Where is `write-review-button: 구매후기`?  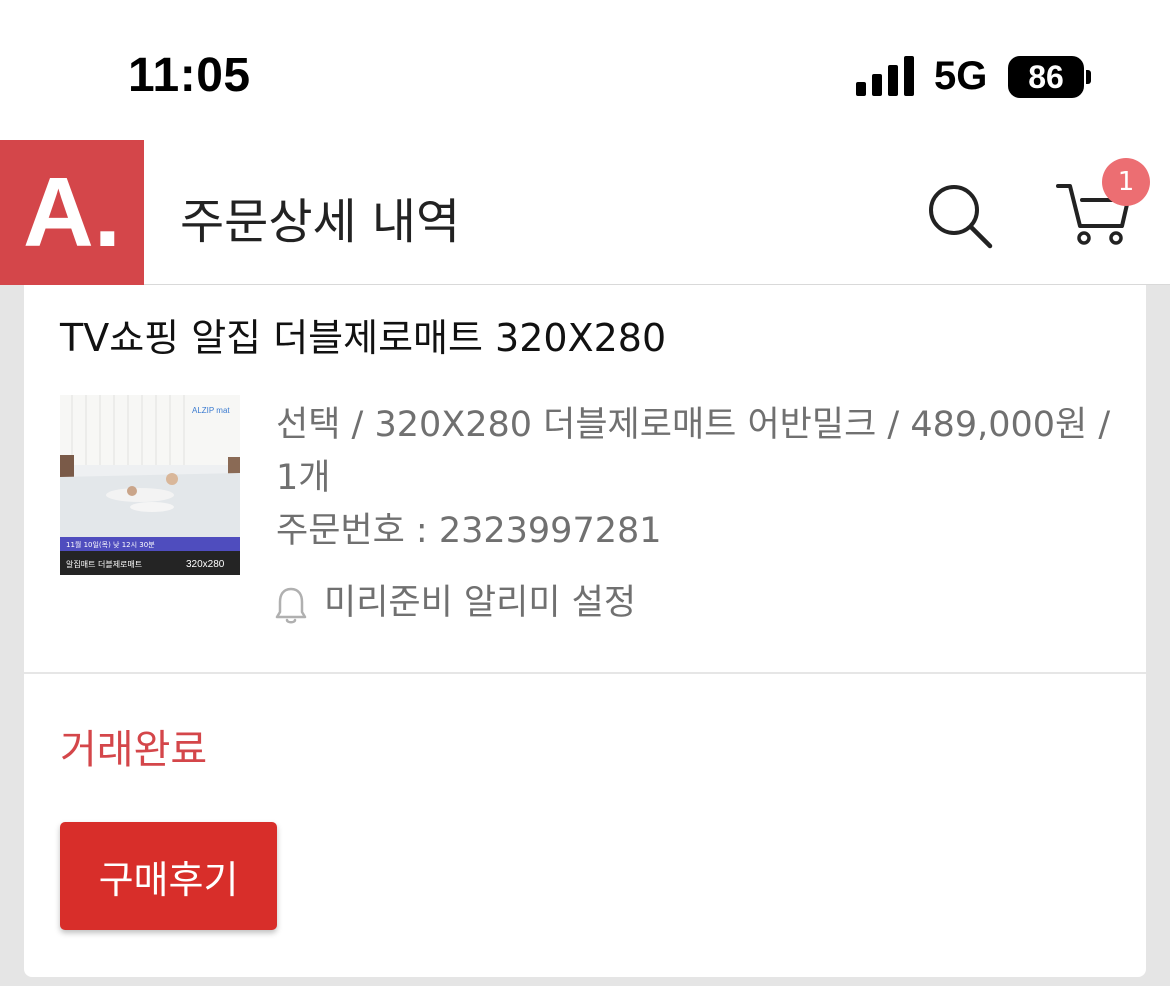 write-review-button: 구매후기 is located at coordinates (168, 876).